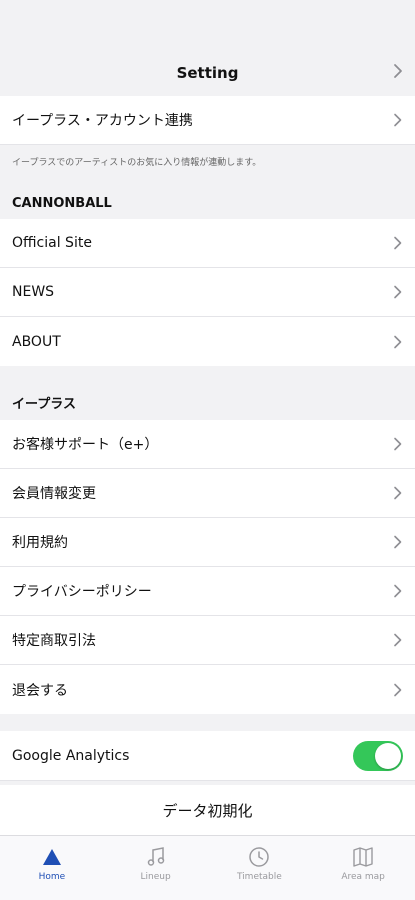  Describe the element at coordinates (102, 121) in the screenshot. I see `account-link-label: イープラス・アカウント連携` at that location.